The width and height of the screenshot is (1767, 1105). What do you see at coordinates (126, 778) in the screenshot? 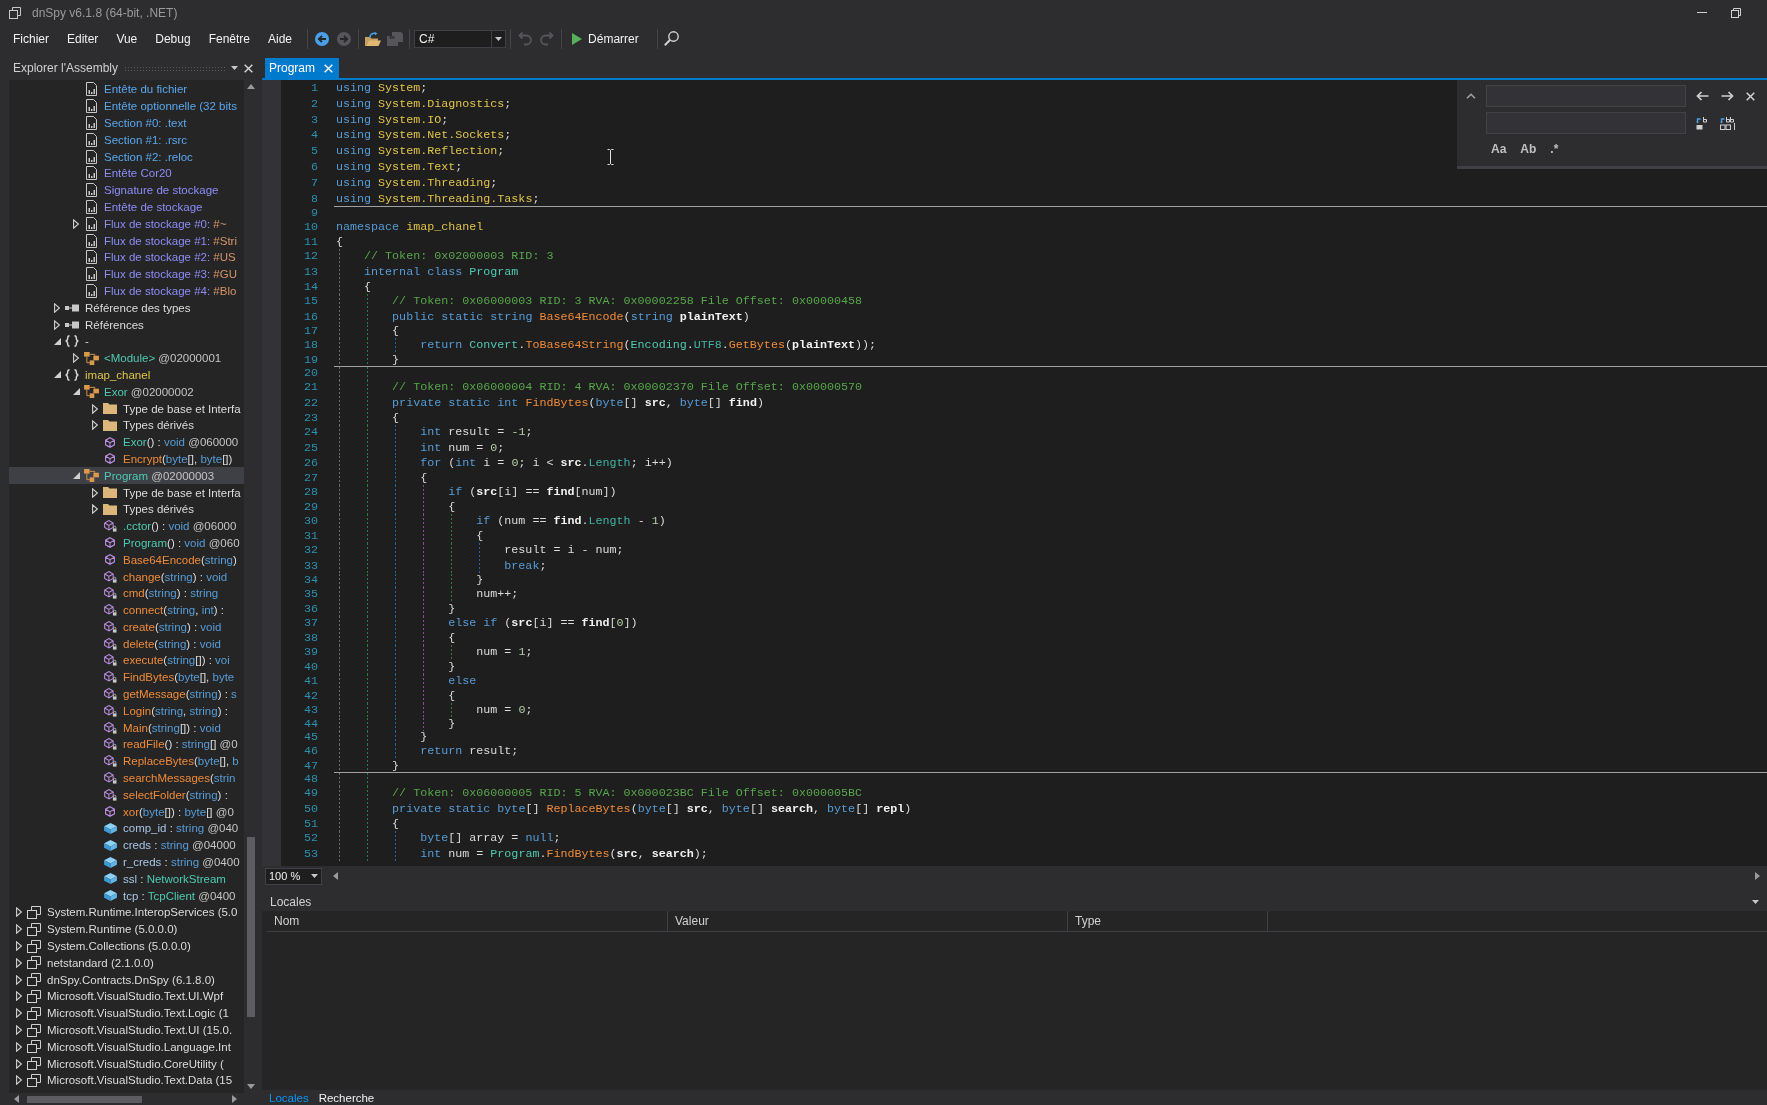
I see `tree-item: searchMessages(strin` at bounding box center [126, 778].